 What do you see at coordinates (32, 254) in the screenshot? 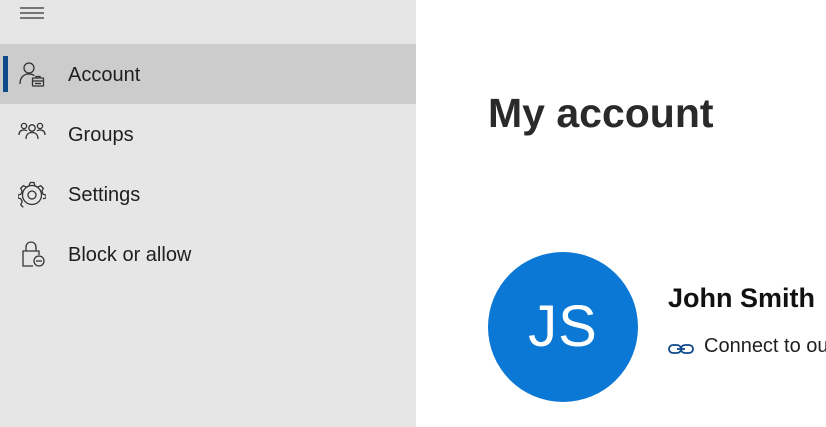
I see `lock-block-icon` at bounding box center [32, 254].